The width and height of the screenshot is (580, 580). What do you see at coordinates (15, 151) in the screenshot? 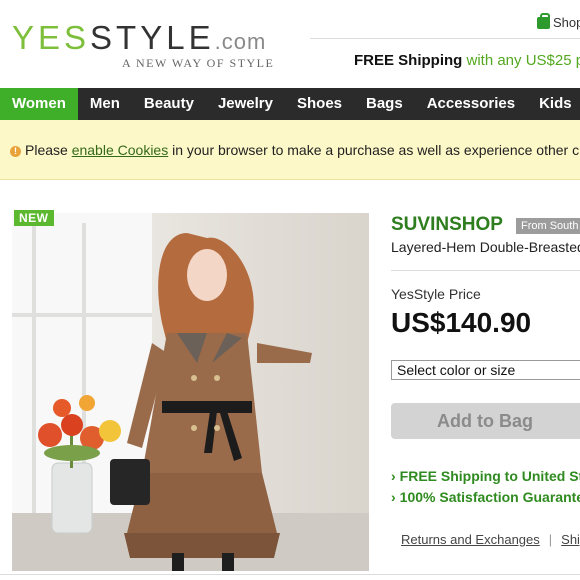
I see `warning-icon: !` at bounding box center [15, 151].